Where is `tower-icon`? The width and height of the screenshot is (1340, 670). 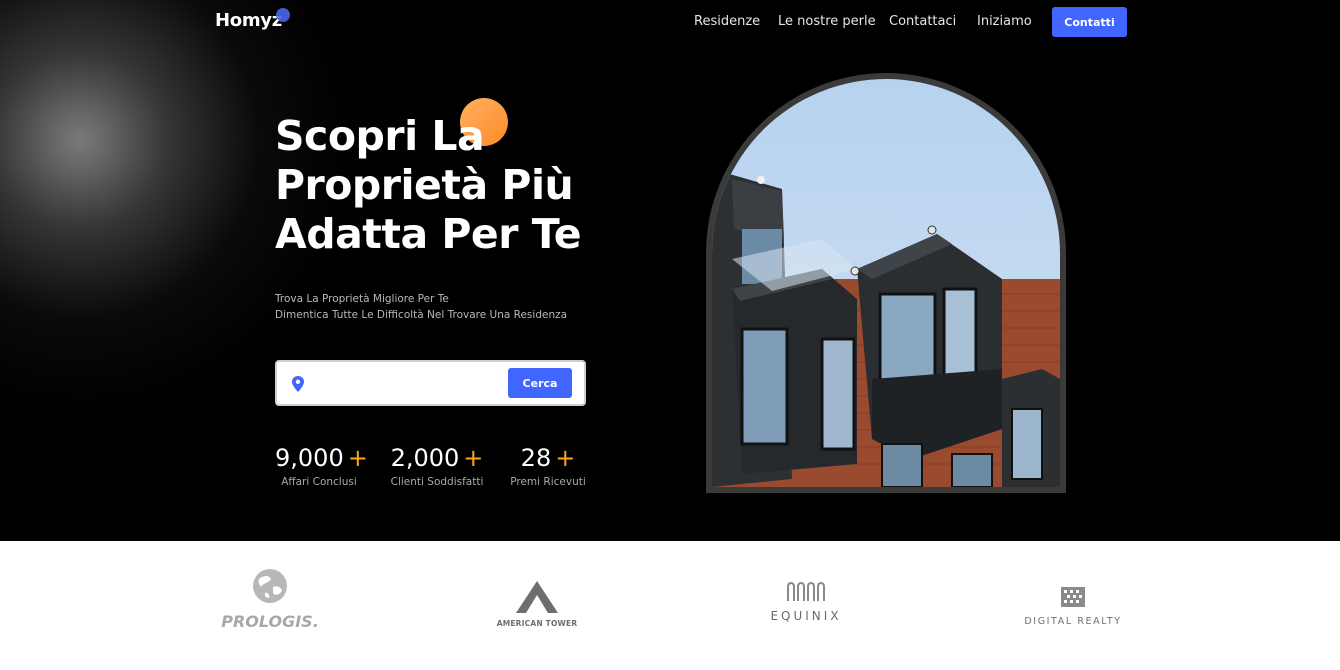 tower-icon is located at coordinates (537, 597).